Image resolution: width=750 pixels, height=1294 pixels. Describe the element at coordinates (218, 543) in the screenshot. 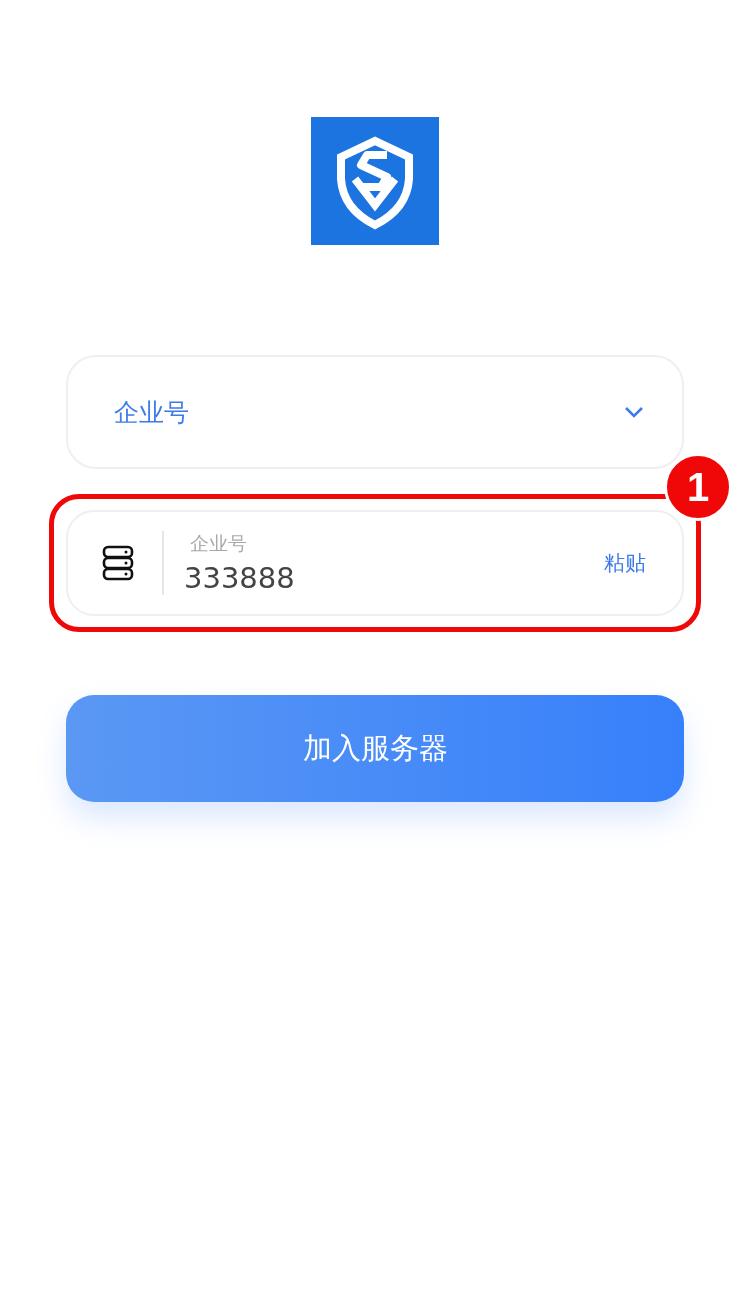

I see `field-label: 企业号` at that location.